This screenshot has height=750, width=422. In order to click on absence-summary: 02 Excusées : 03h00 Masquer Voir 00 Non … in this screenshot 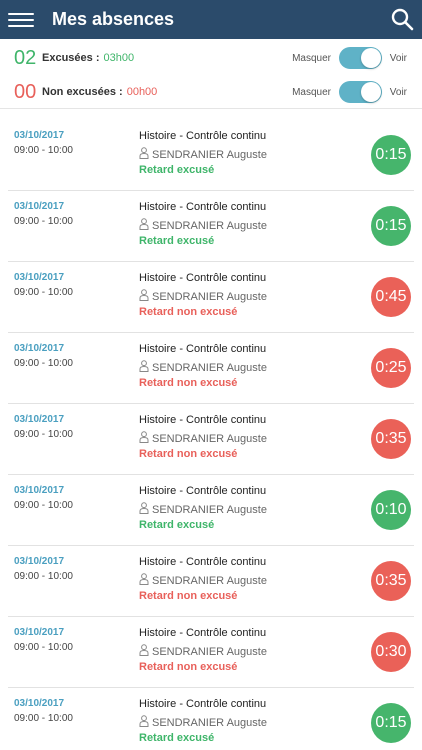, I will do `click(211, 74)`.